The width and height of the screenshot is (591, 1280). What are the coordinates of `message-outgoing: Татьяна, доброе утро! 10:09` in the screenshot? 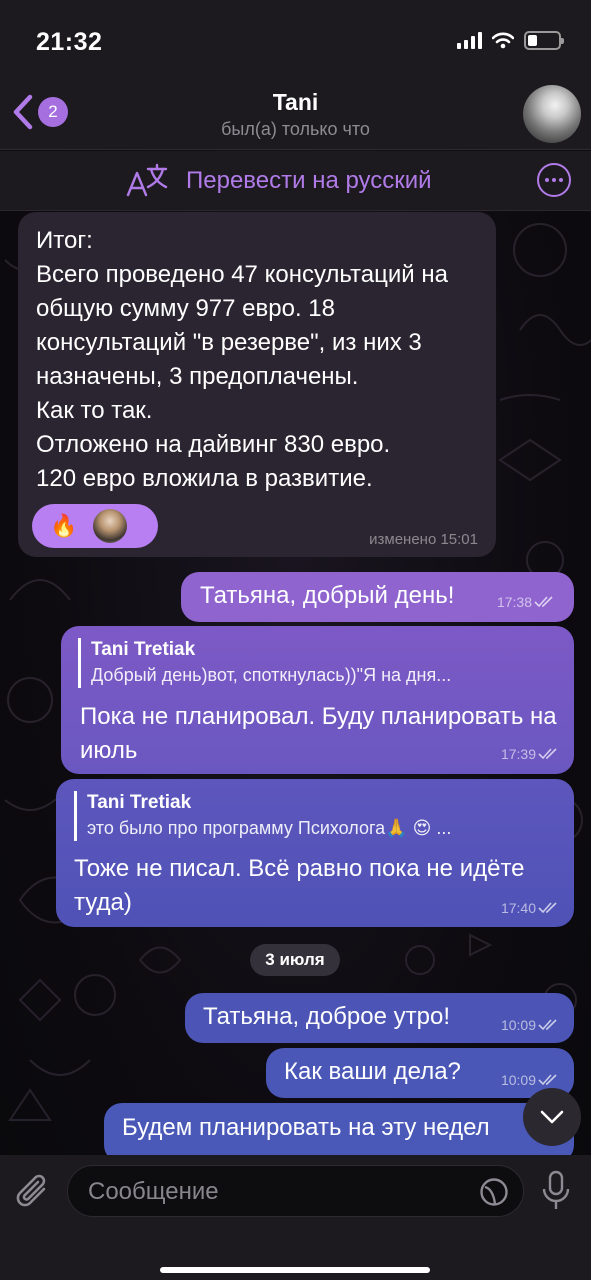 It's located at (379, 1018).